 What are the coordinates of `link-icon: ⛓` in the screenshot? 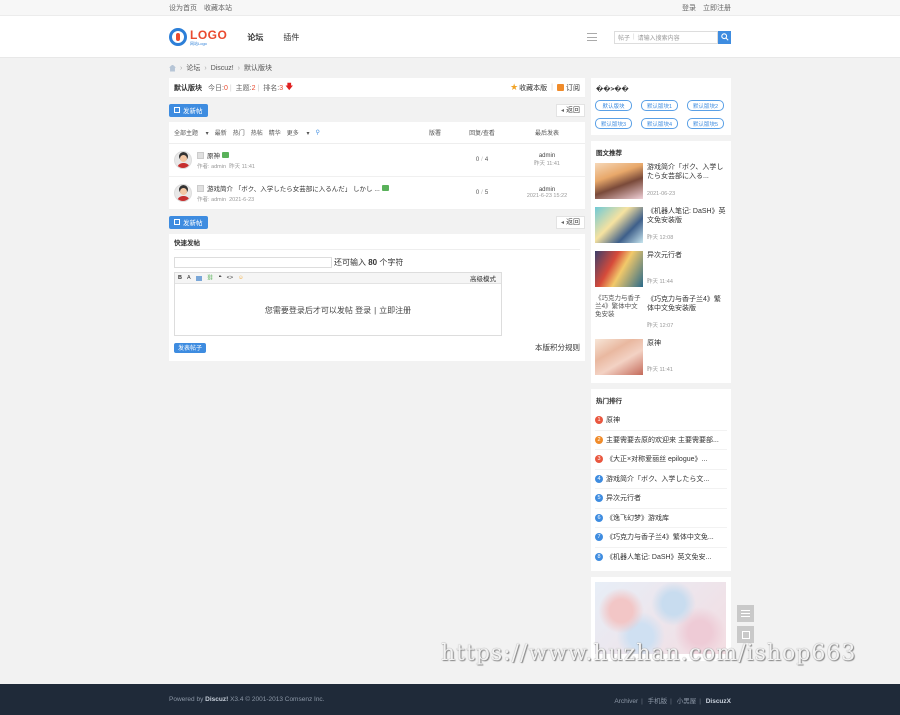 It's located at (210, 278).